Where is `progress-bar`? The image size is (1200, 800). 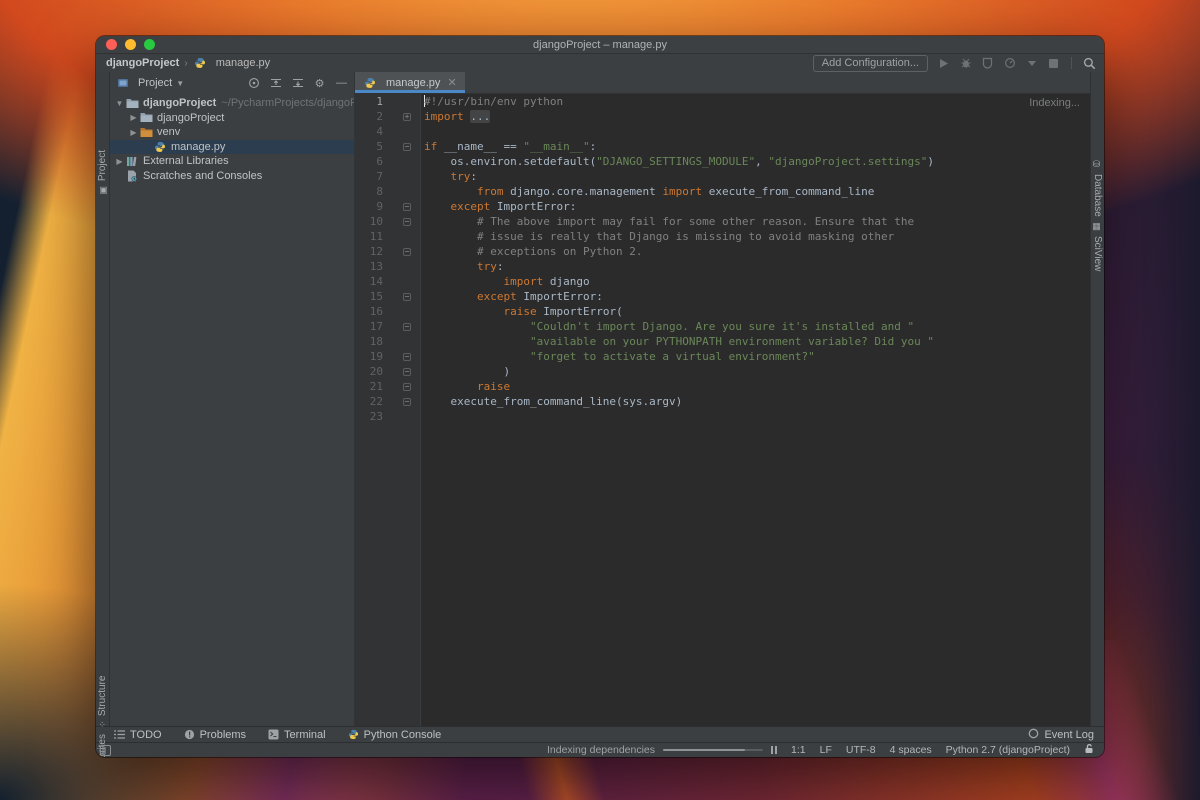 progress-bar is located at coordinates (713, 750).